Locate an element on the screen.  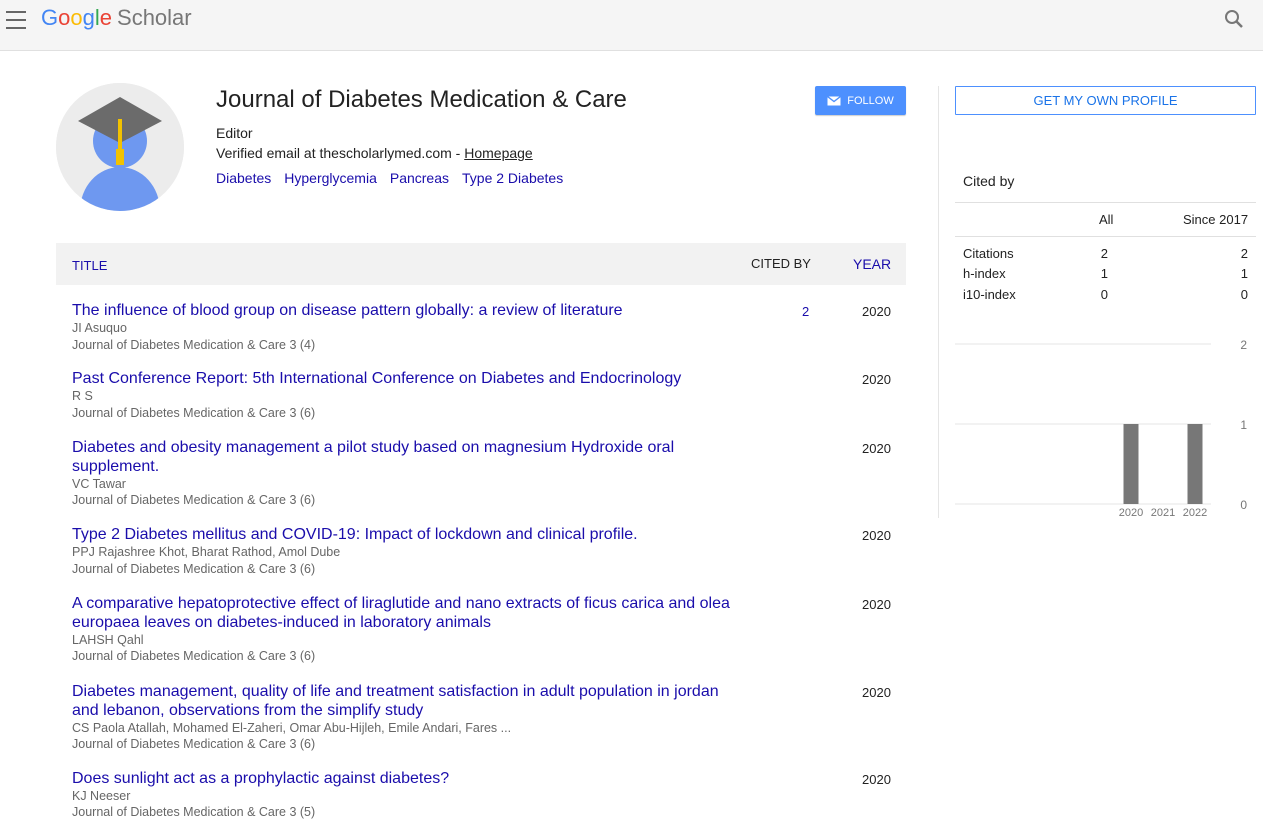
get-my-own-profile-button: GET MY OWN PROFILE is located at coordinates (1105, 100).